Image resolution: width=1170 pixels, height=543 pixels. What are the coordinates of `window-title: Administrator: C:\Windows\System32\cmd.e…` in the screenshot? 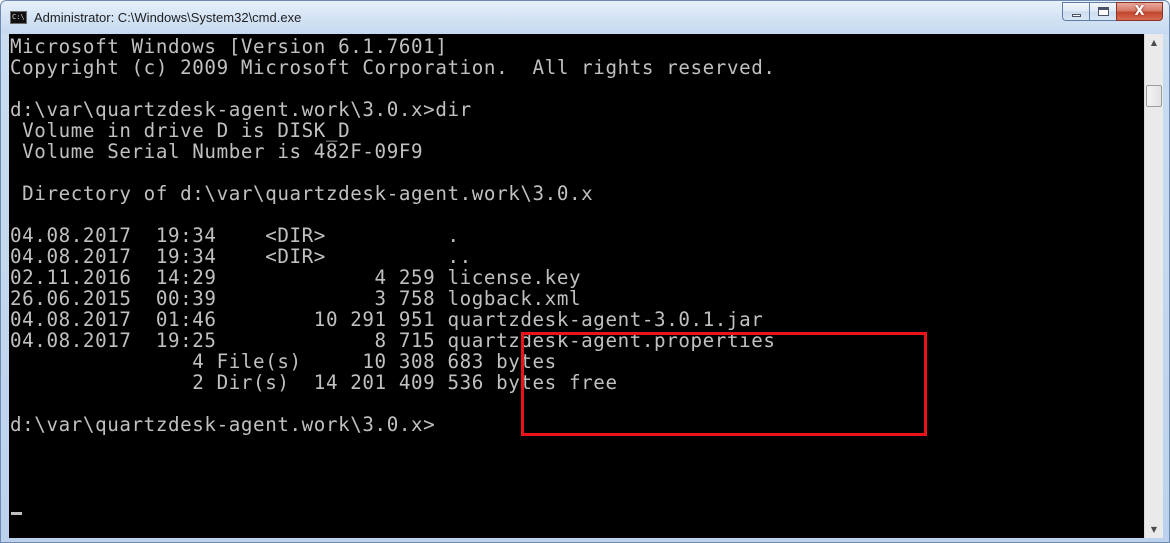 It's located at (168, 17).